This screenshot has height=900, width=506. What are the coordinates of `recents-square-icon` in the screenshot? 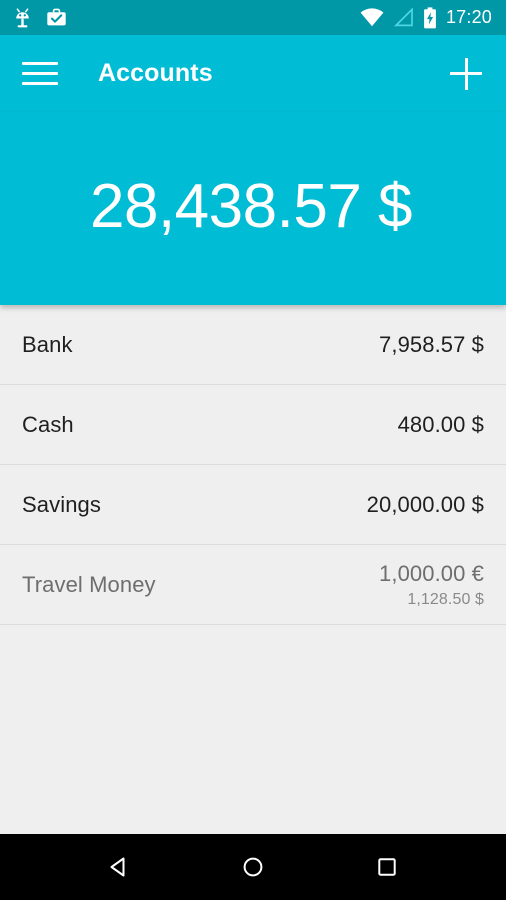 It's located at (387, 867).